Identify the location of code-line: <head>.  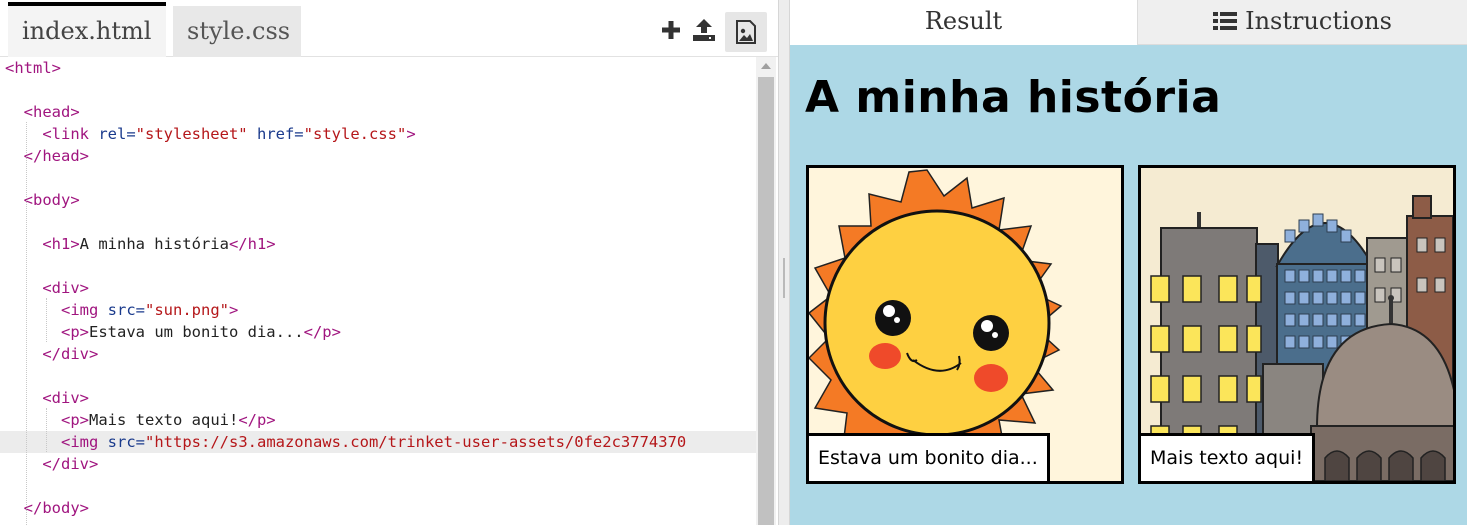
(378, 112).